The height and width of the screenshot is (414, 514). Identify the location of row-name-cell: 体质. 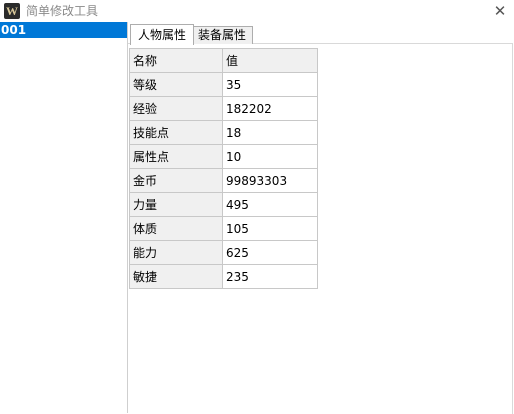
(176, 228).